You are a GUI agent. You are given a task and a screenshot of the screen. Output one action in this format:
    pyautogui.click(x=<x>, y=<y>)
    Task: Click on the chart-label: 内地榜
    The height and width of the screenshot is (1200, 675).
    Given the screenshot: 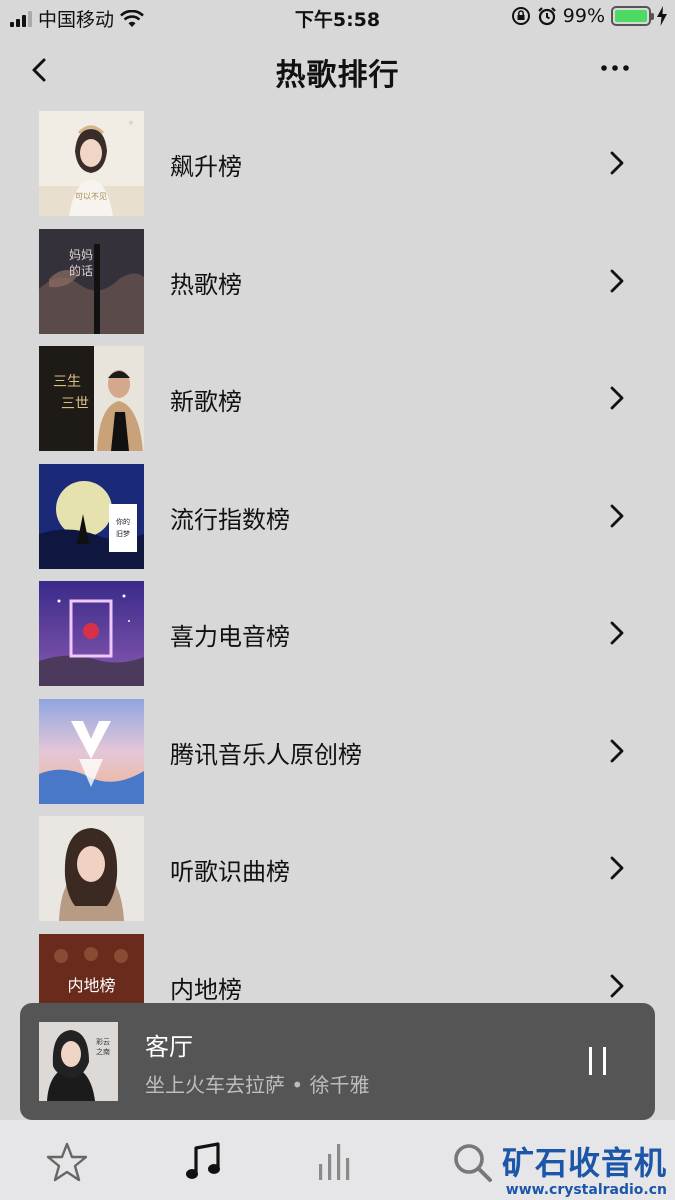 What is the action you would take?
    pyautogui.click(x=206, y=989)
    